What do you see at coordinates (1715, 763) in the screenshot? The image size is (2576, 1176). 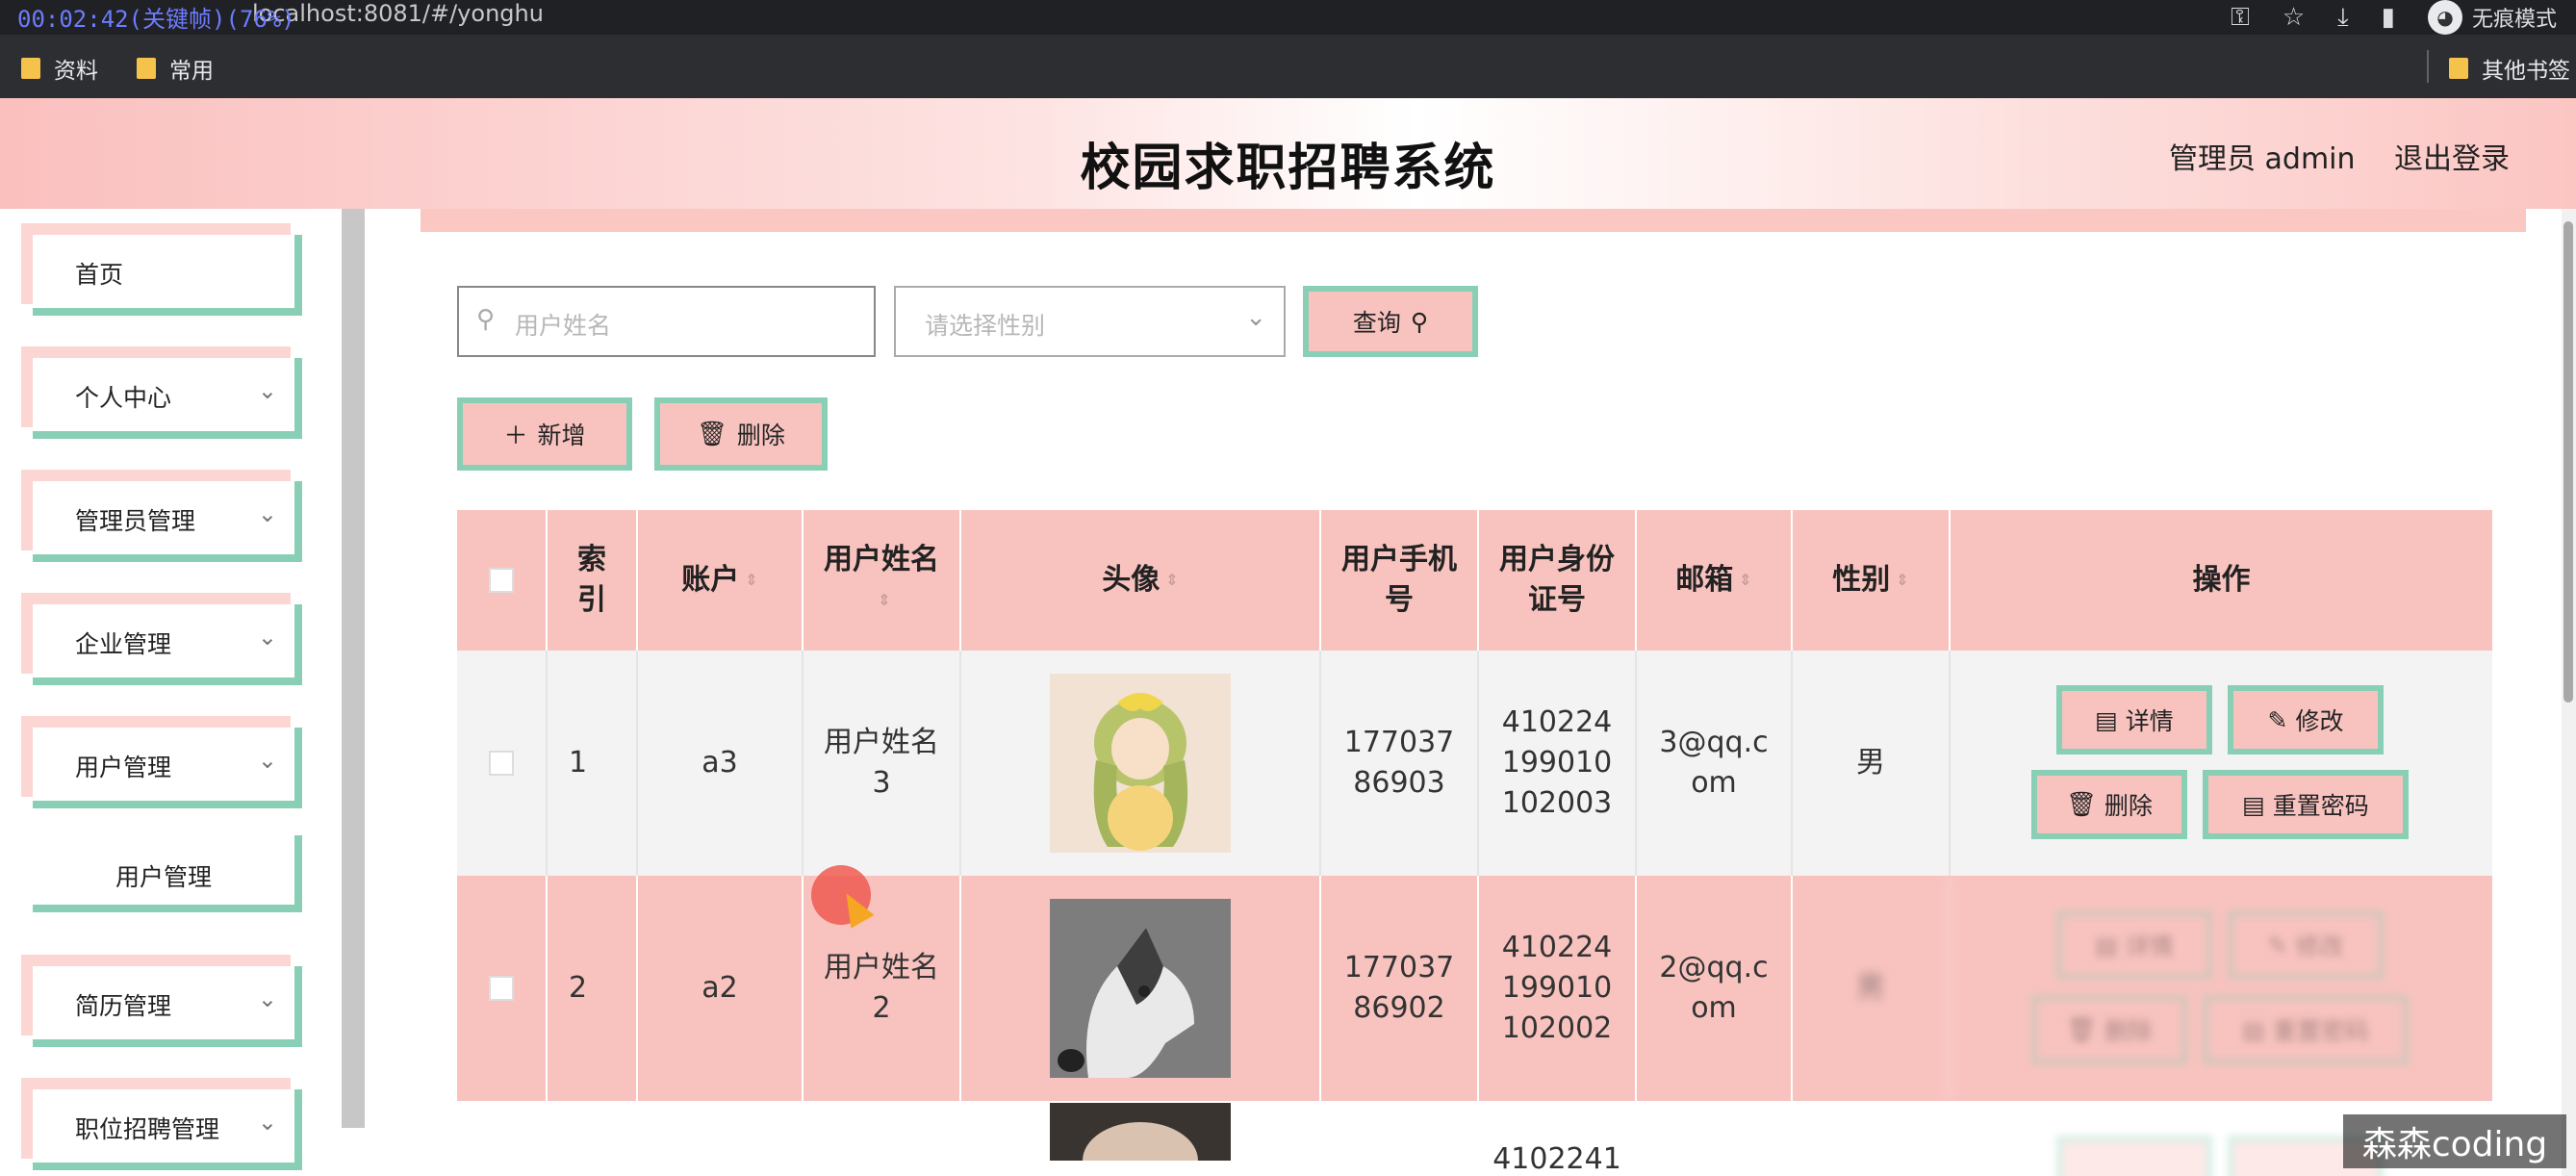 I see `cell-email: 3@qq.com` at bounding box center [1715, 763].